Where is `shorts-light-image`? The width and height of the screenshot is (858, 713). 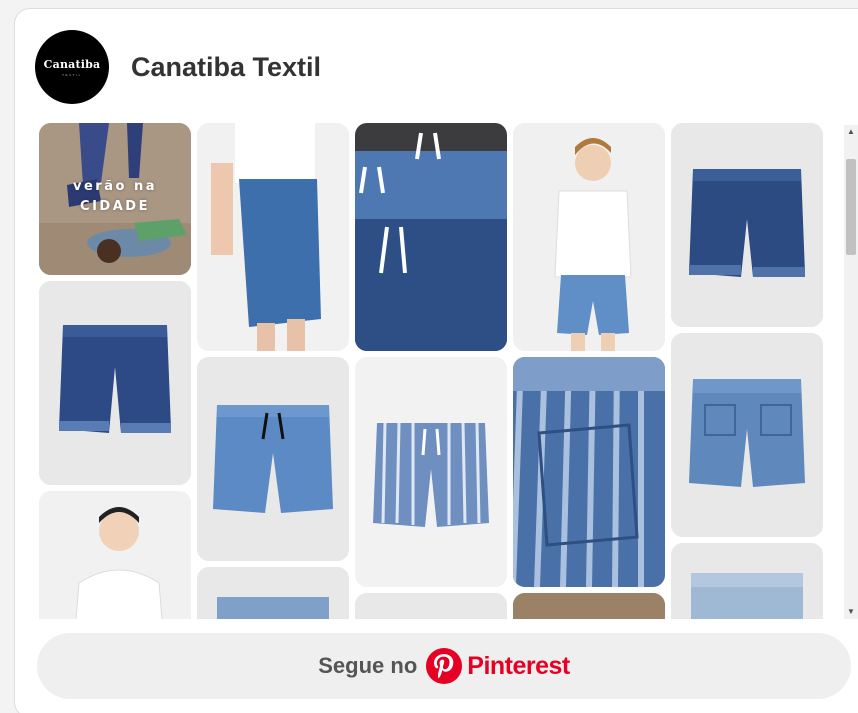 shorts-light-image is located at coordinates (747, 581).